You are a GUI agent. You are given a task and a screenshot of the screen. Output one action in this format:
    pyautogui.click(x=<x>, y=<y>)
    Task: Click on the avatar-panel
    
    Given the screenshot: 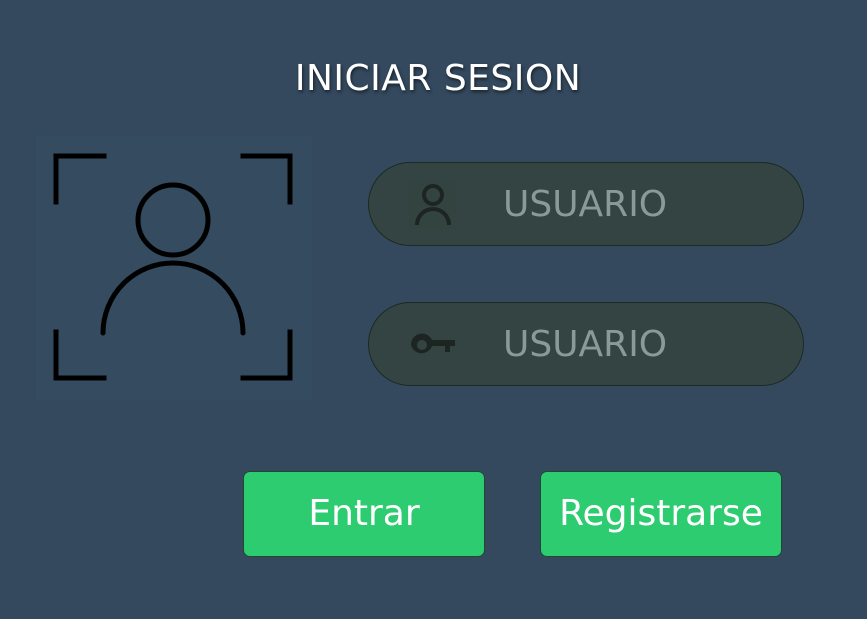 What is the action you would take?
    pyautogui.click(x=174, y=268)
    